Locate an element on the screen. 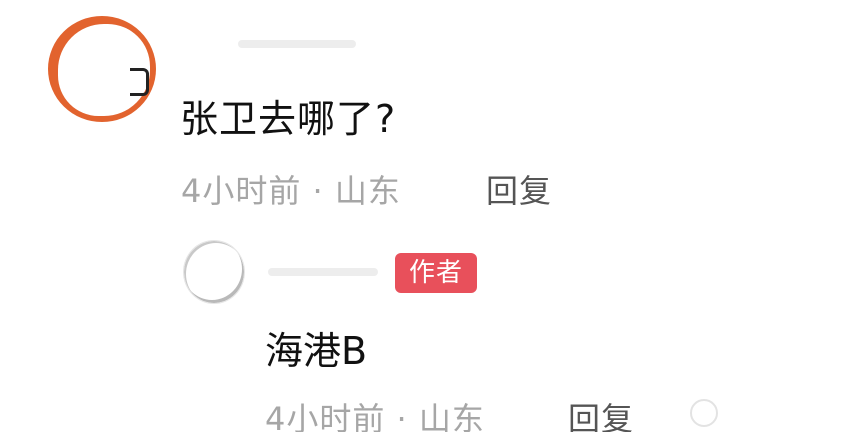  avatar-glyph-icon is located at coordinates (139, 82).